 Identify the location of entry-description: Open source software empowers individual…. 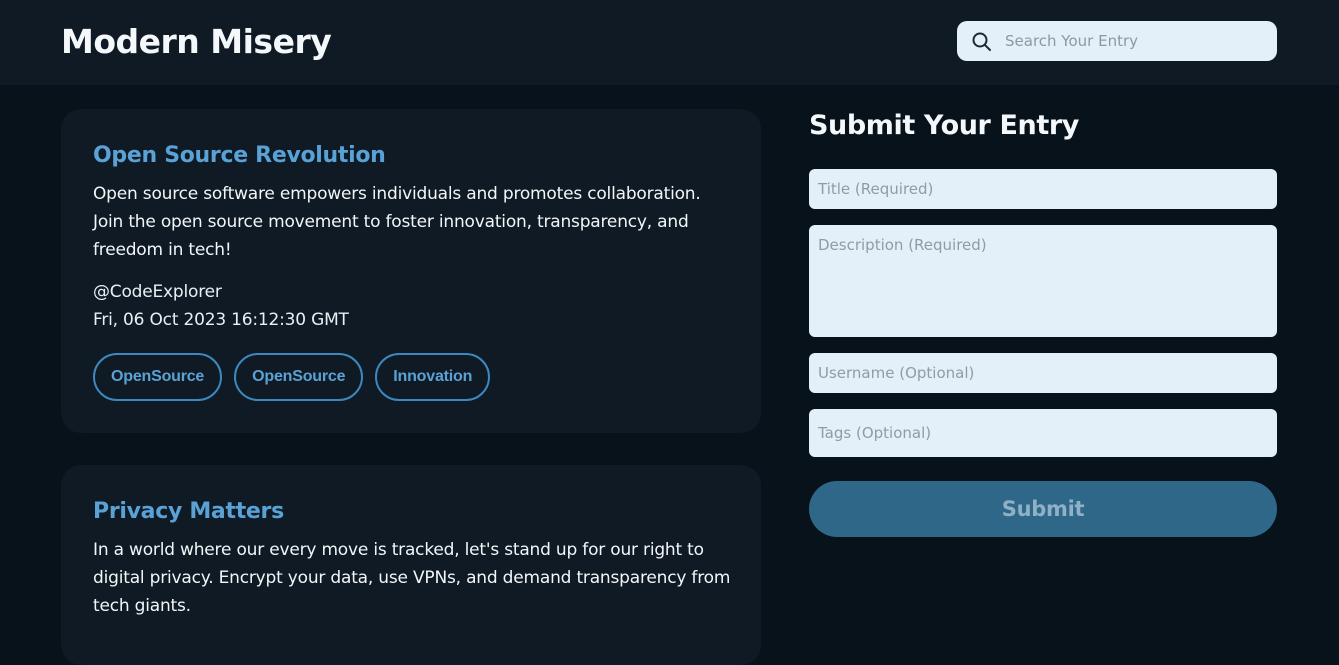
(397, 222).